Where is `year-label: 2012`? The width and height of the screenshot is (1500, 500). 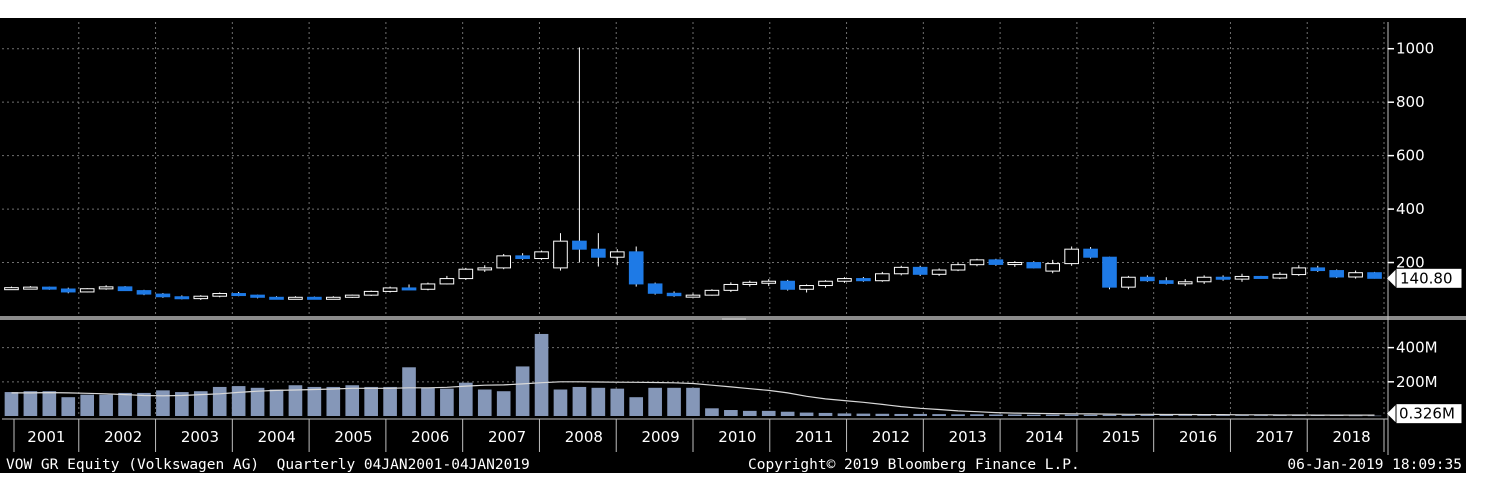 year-label: 2012 is located at coordinates (891, 437).